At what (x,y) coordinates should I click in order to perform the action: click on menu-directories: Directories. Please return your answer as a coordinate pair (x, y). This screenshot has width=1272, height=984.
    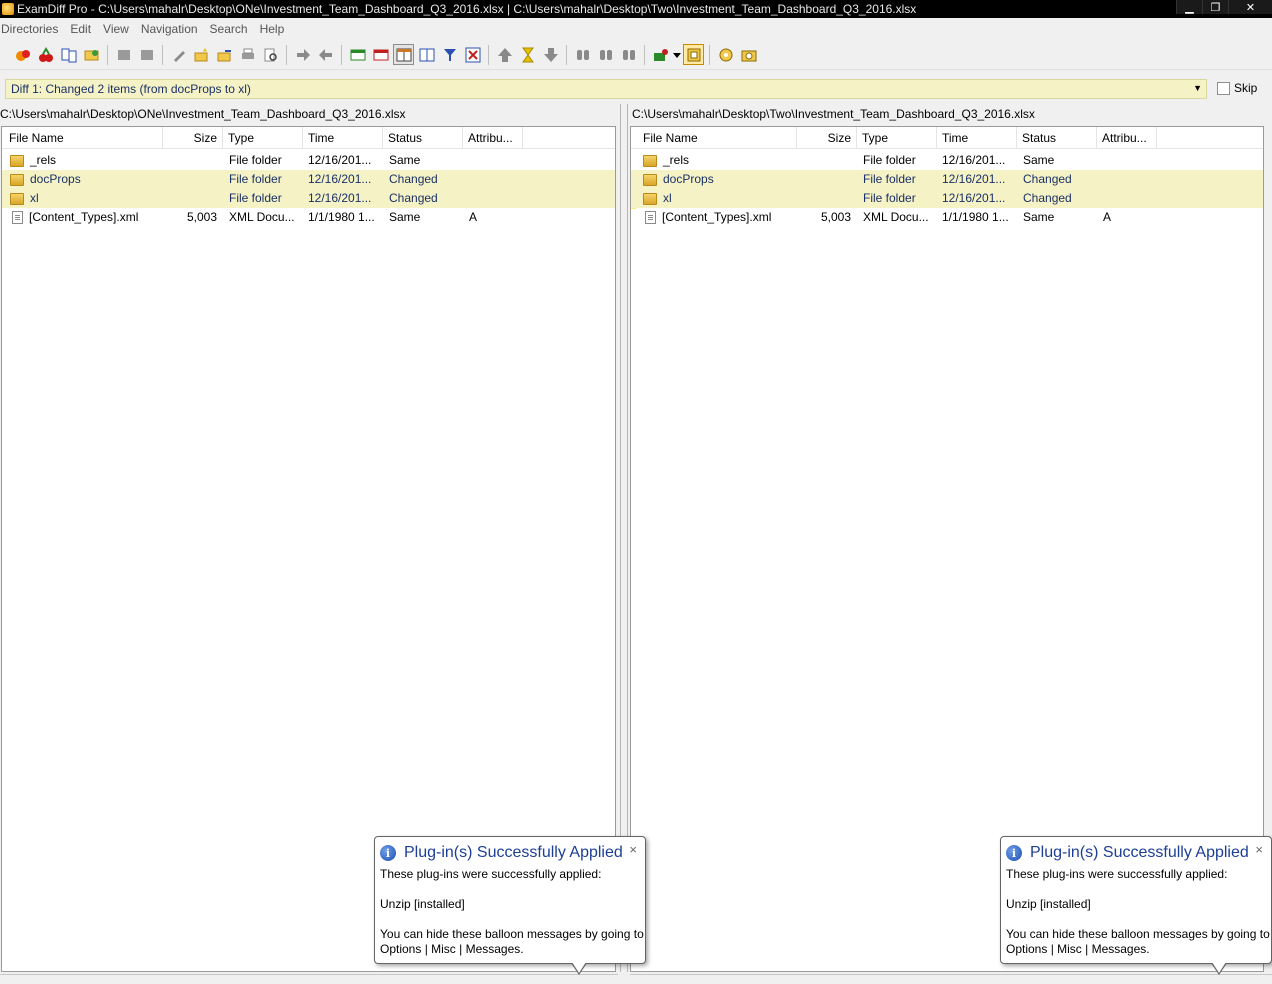
    Looking at the image, I should click on (32, 29).